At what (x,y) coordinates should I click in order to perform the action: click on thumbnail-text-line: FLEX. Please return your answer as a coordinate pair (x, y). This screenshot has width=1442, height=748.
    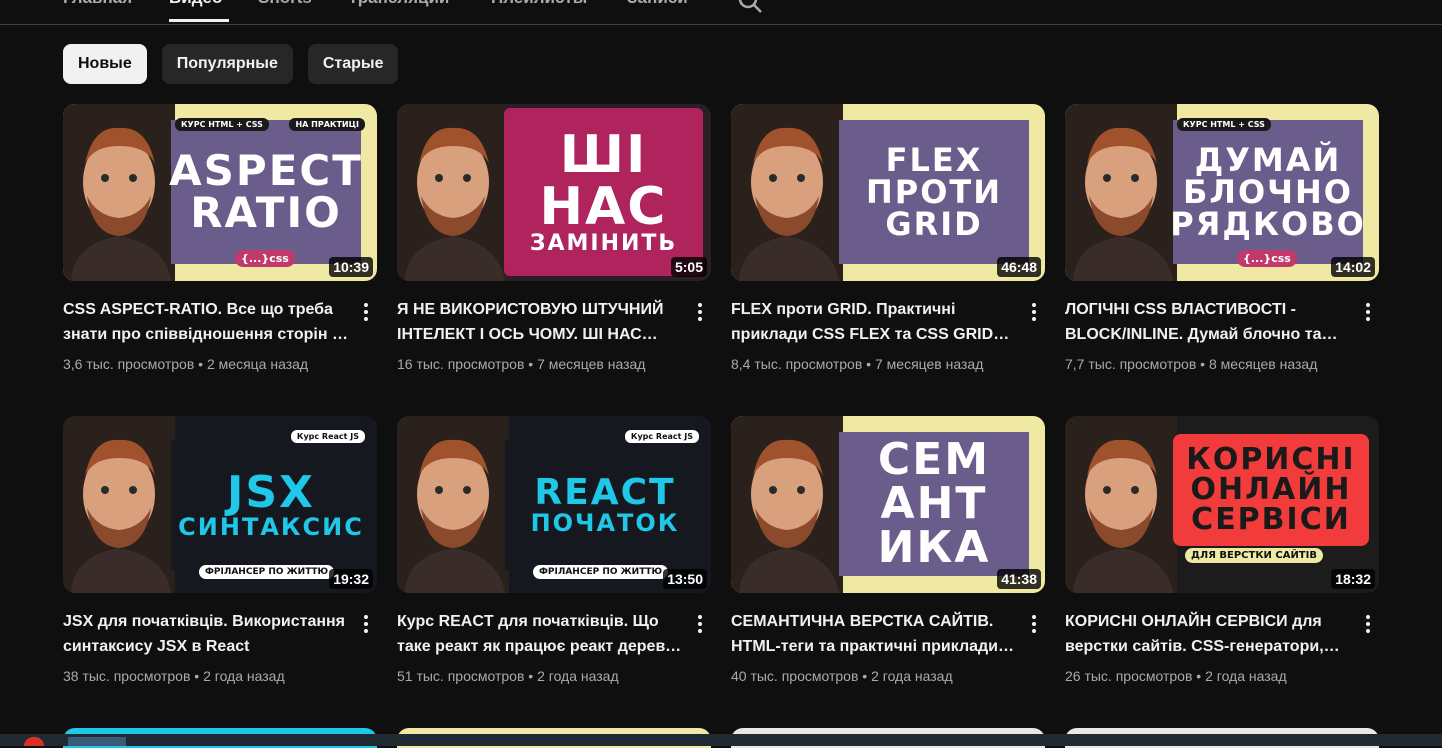
    Looking at the image, I should click on (934, 160).